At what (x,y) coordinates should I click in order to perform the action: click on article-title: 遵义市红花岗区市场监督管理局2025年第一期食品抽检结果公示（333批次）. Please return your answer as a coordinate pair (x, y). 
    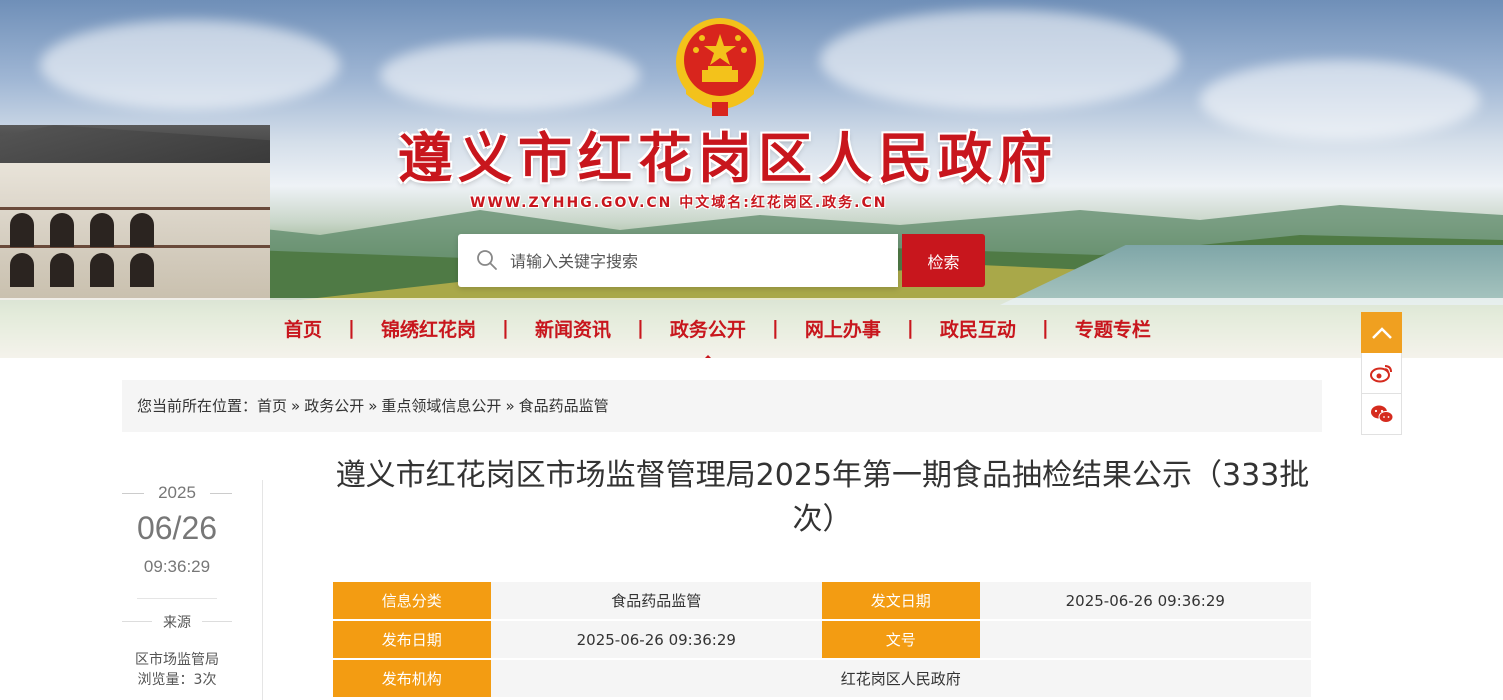
    Looking at the image, I should click on (822, 497).